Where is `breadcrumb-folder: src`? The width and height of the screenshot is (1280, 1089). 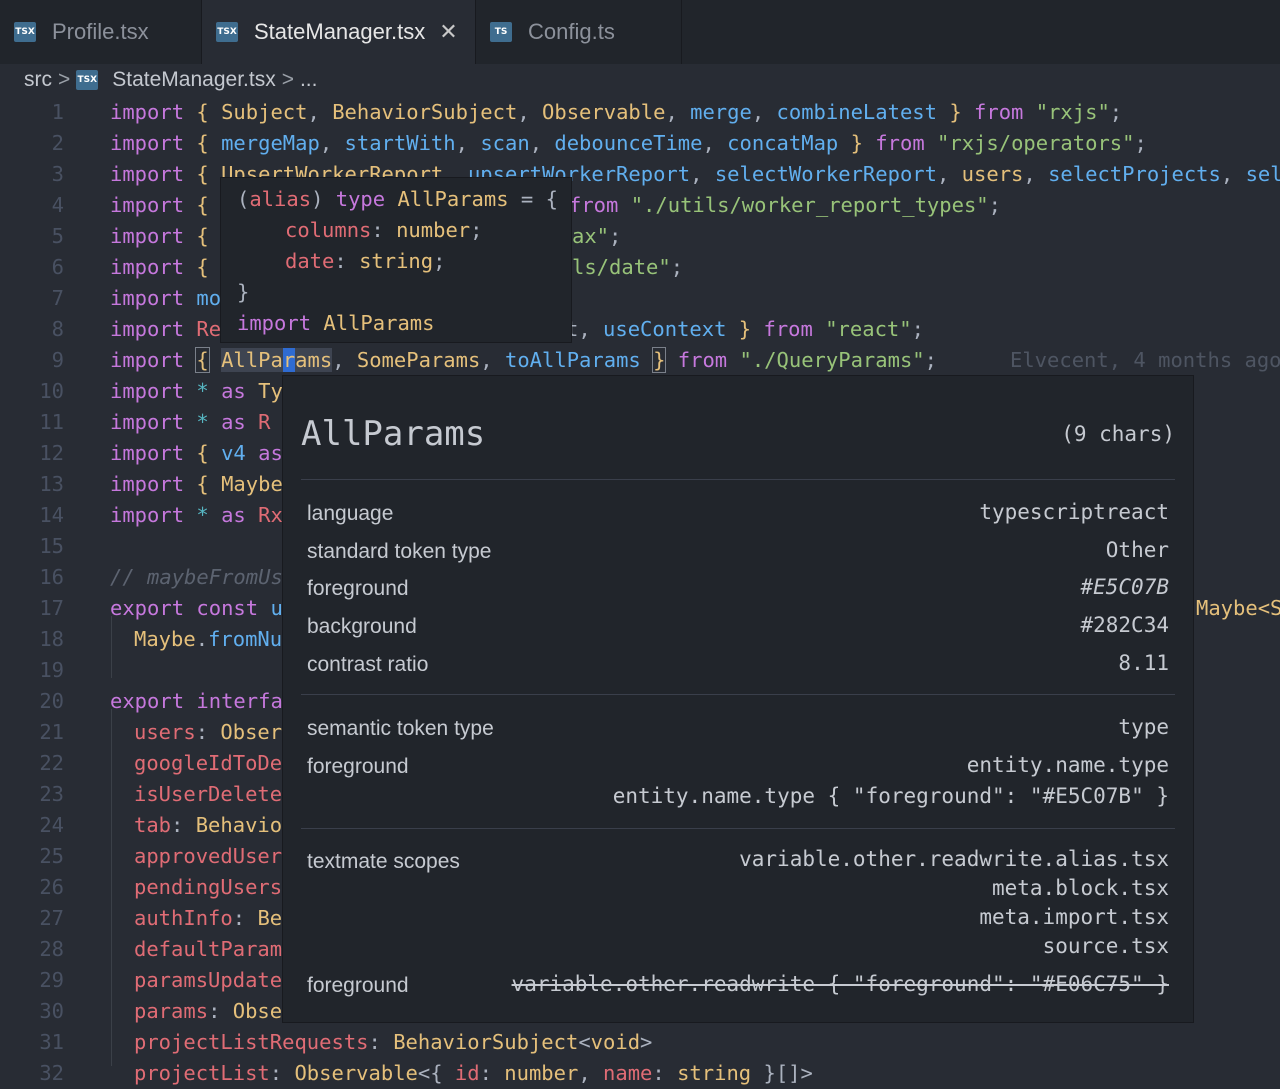 breadcrumb-folder: src is located at coordinates (38, 80).